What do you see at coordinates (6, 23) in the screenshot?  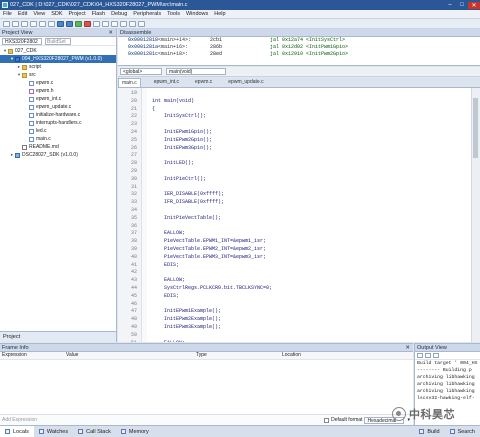 I see `new-file-icon` at bounding box center [6, 23].